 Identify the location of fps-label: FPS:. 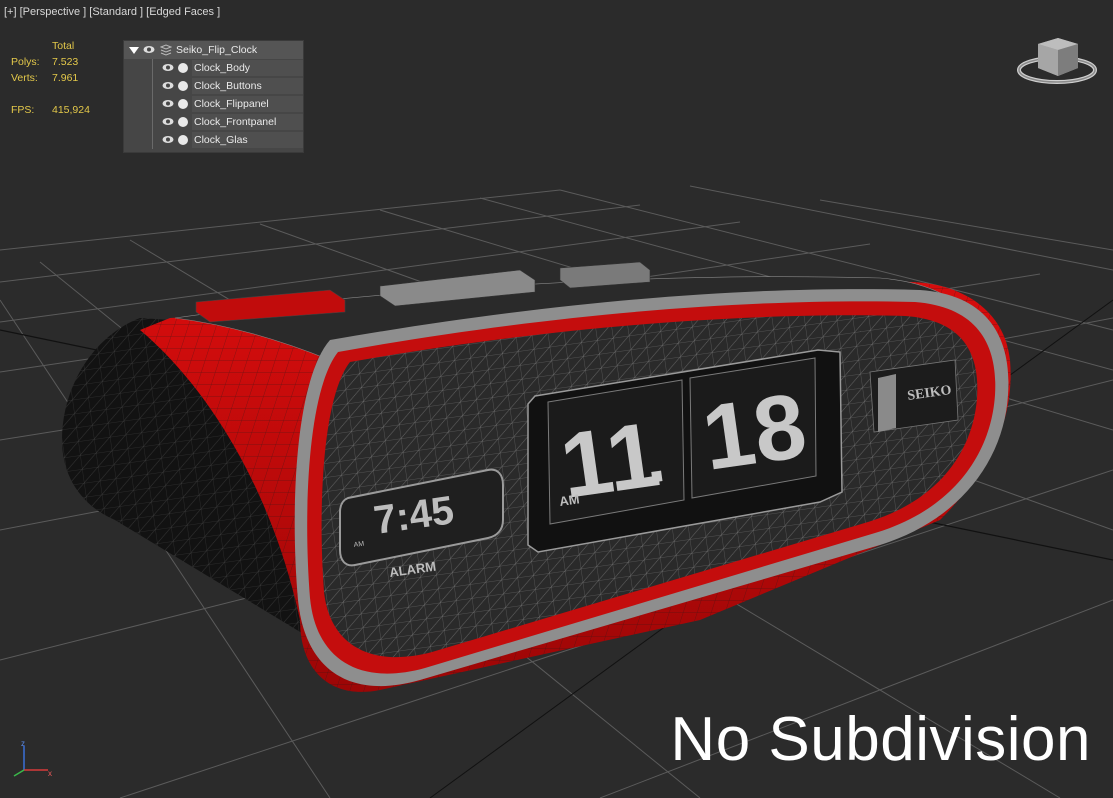
(23, 110).